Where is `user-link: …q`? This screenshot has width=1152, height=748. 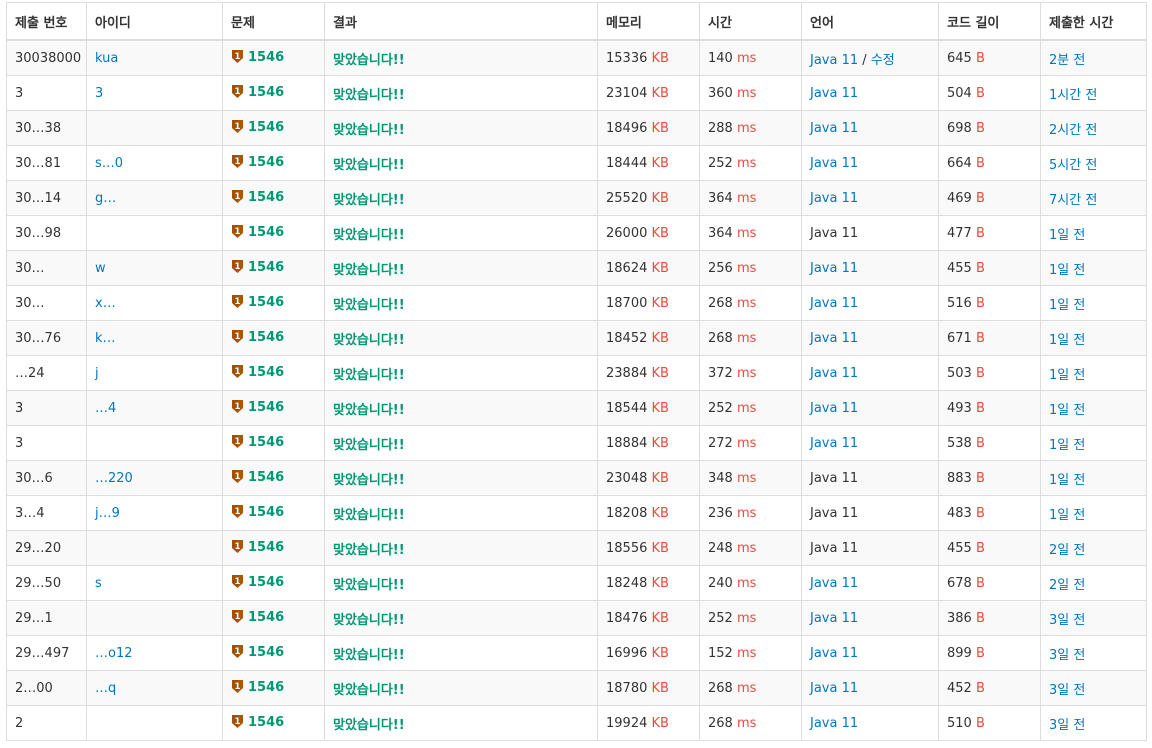
user-link: …q is located at coordinates (105, 688).